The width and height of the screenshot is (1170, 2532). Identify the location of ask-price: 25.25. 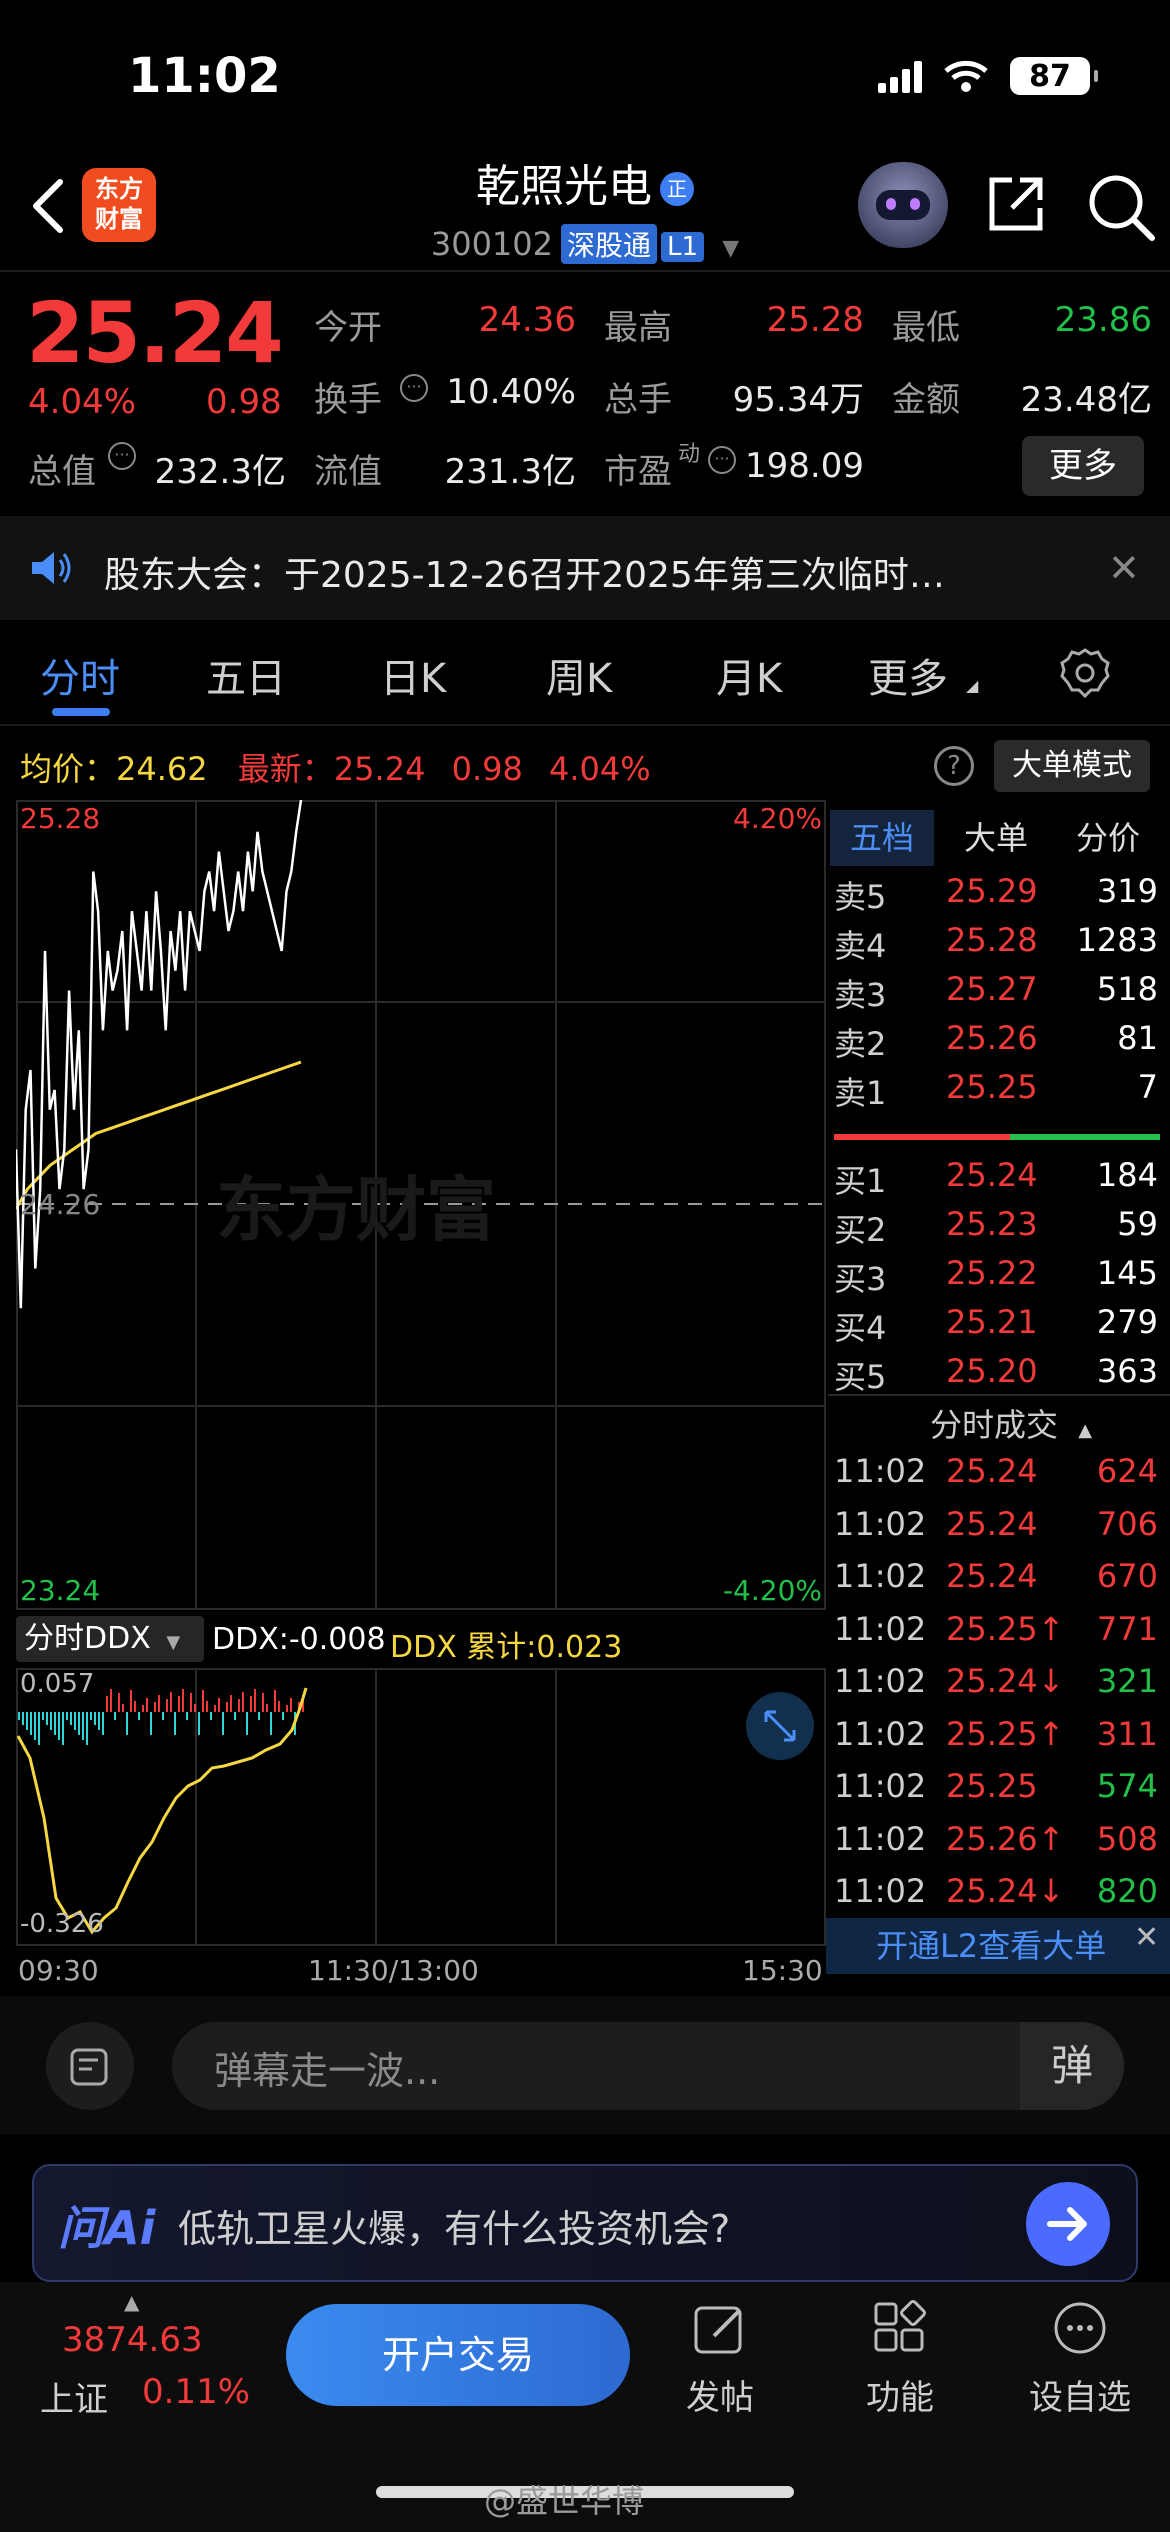
(992, 1087).